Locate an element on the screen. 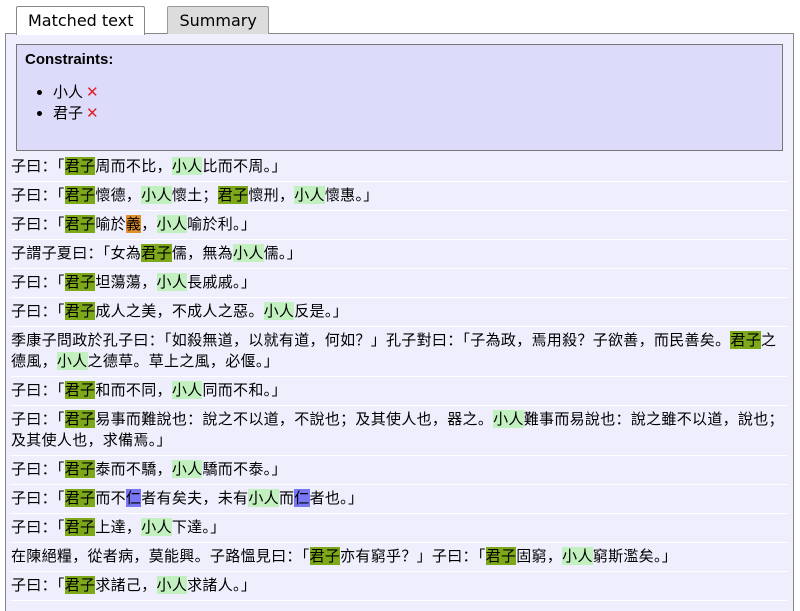 This screenshot has height=611, width=800. constraints-list: 小人✕ 君子✕ is located at coordinates (399, 103).